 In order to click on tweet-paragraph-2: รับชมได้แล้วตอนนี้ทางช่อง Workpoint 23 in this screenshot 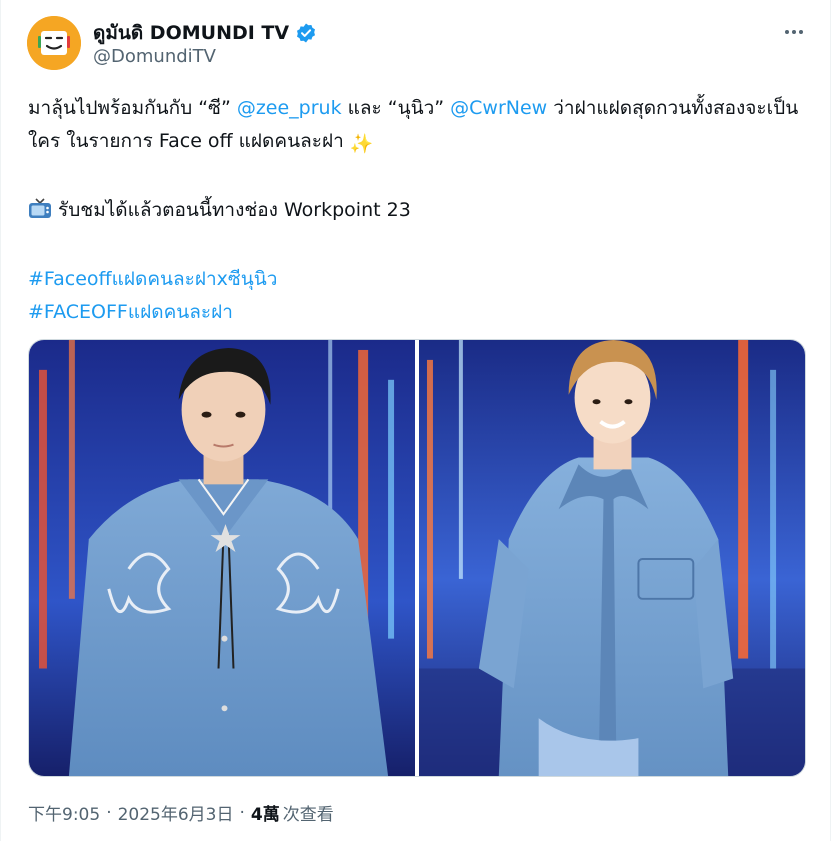, I will do `click(418, 212)`.